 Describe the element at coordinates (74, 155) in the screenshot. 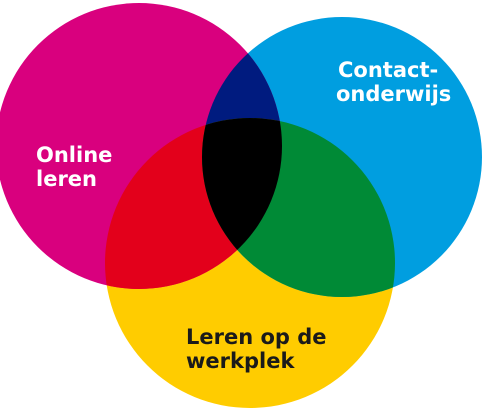

I see `label-online-line-1: Online` at that location.